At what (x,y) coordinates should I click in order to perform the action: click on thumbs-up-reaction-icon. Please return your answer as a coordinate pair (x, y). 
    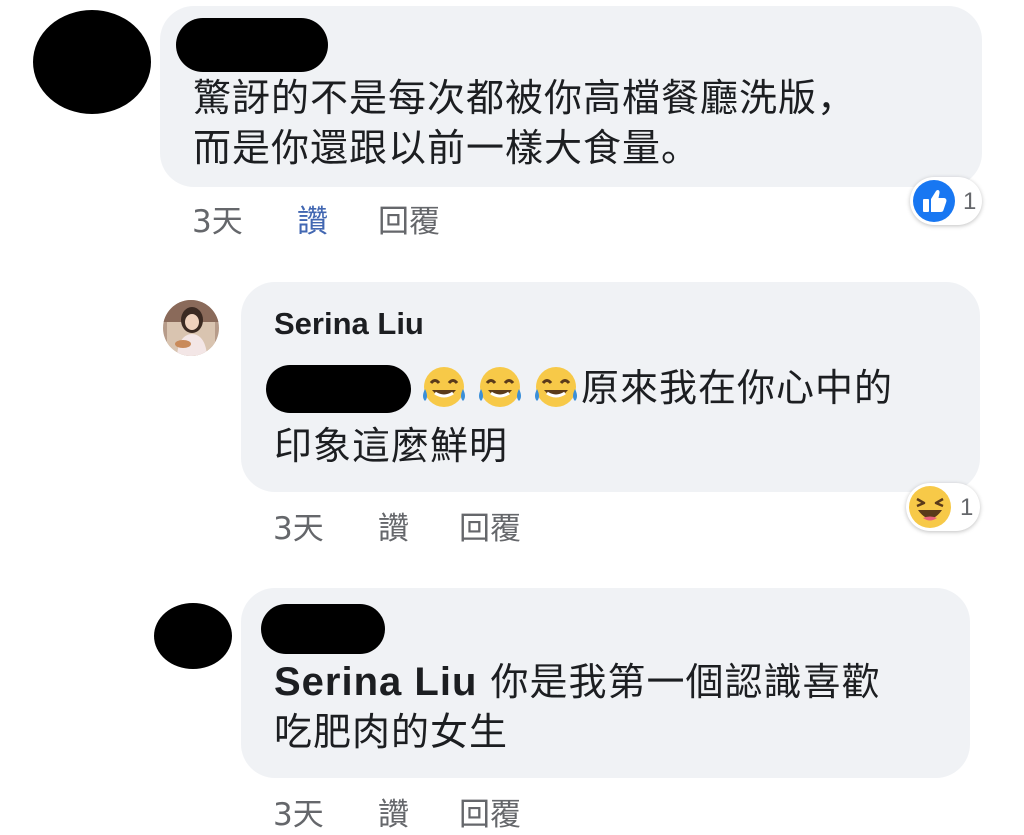
    Looking at the image, I should click on (934, 201).